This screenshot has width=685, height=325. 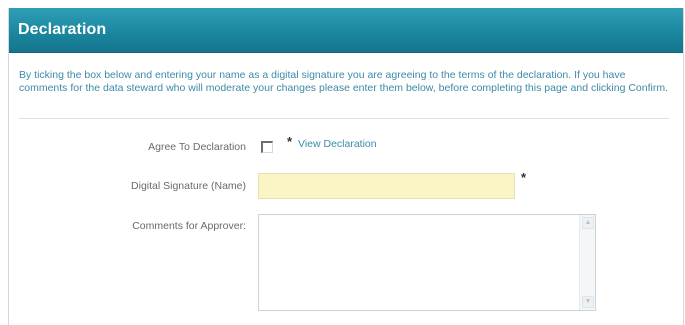 What do you see at coordinates (587, 262) in the screenshot?
I see `comments-scrollbar: ▲ ▼` at bounding box center [587, 262].